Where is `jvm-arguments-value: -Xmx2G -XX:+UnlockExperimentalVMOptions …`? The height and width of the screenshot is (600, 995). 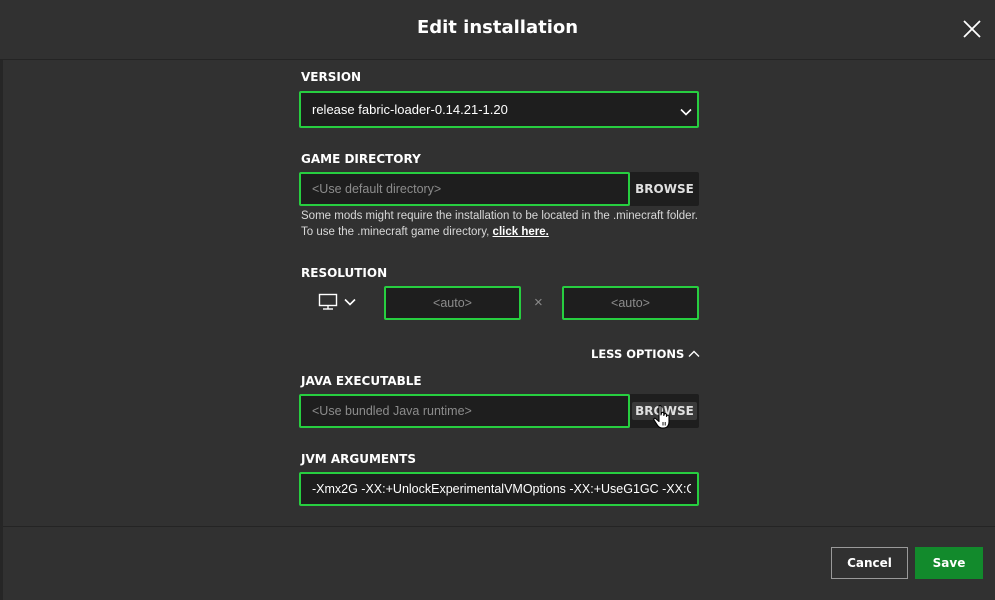 jvm-arguments-value: -Xmx2G -XX:+UnlockExperimentalVMOptions … is located at coordinates (501, 489).